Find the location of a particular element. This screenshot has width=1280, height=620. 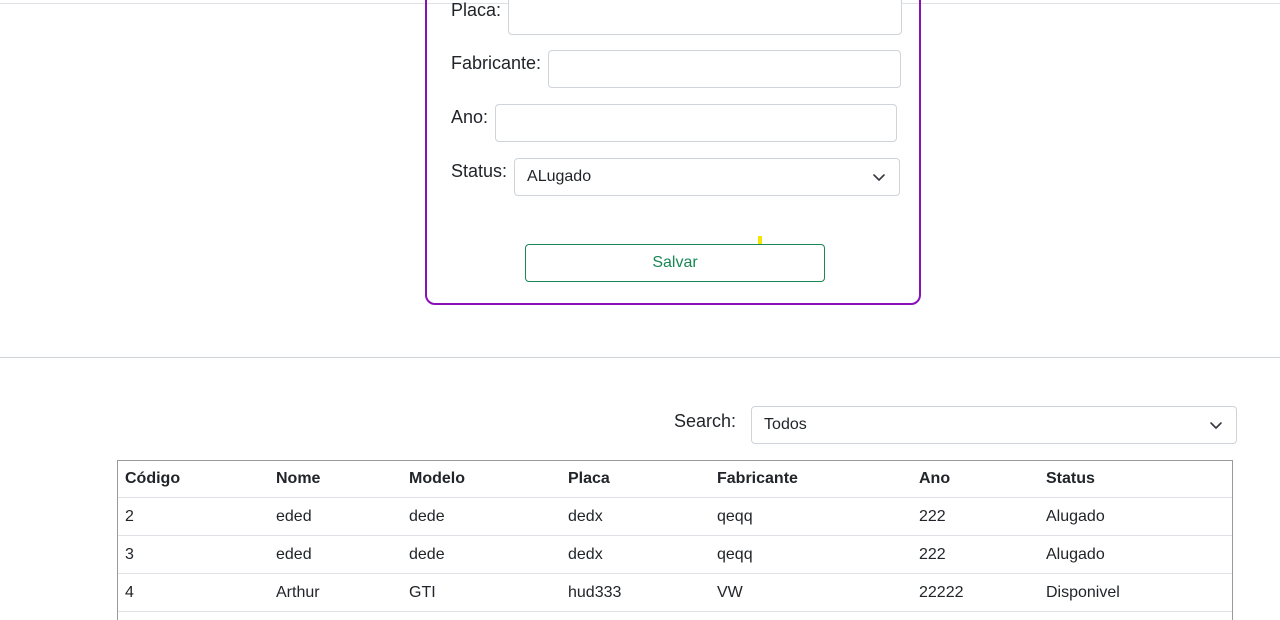

fabricante-row: Fabricante: is located at coordinates (676, 69).